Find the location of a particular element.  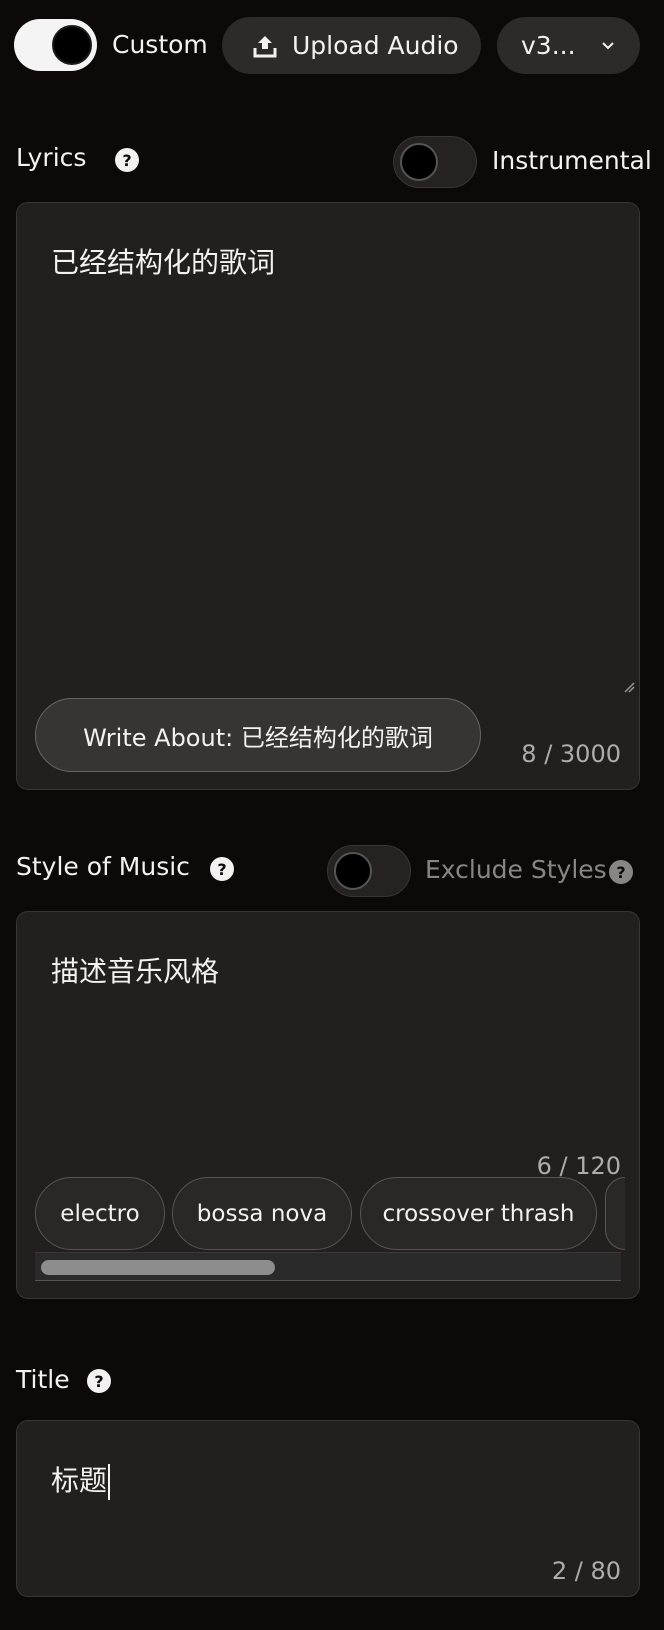

exclude-help-icon: ? is located at coordinates (621, 872).